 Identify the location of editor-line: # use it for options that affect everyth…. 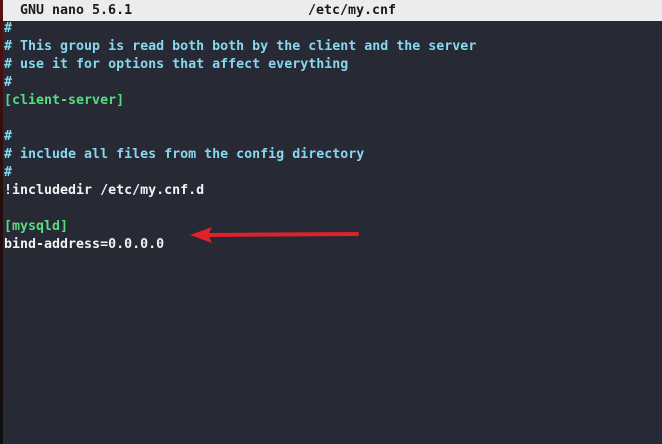
(176, 64).